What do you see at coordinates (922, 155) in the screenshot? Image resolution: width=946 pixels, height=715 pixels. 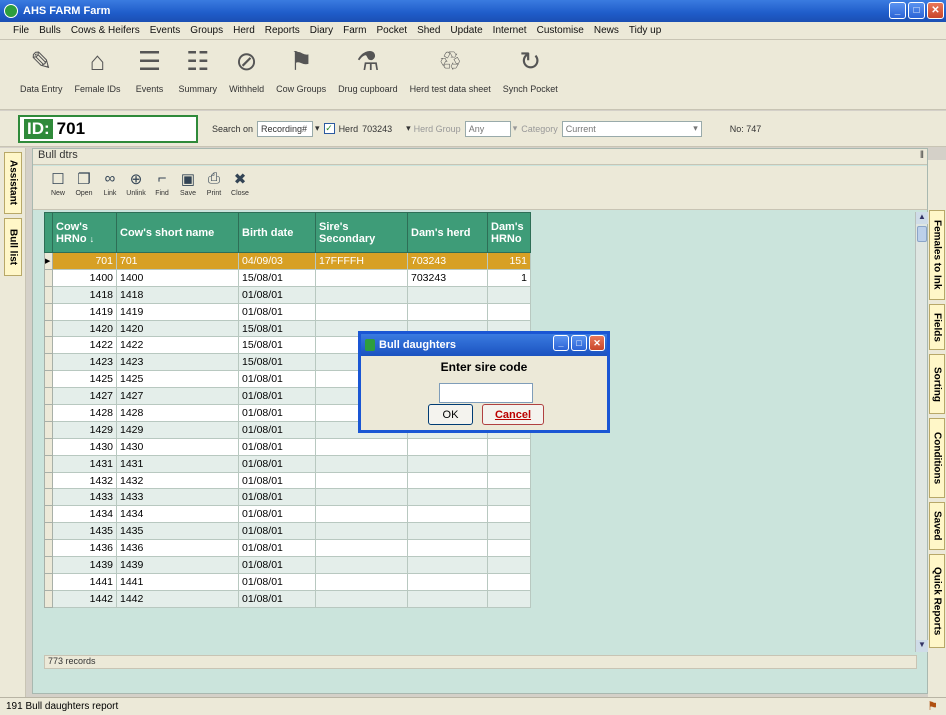 I see `pin-icon: ‖` at bounding box center [922, 155].